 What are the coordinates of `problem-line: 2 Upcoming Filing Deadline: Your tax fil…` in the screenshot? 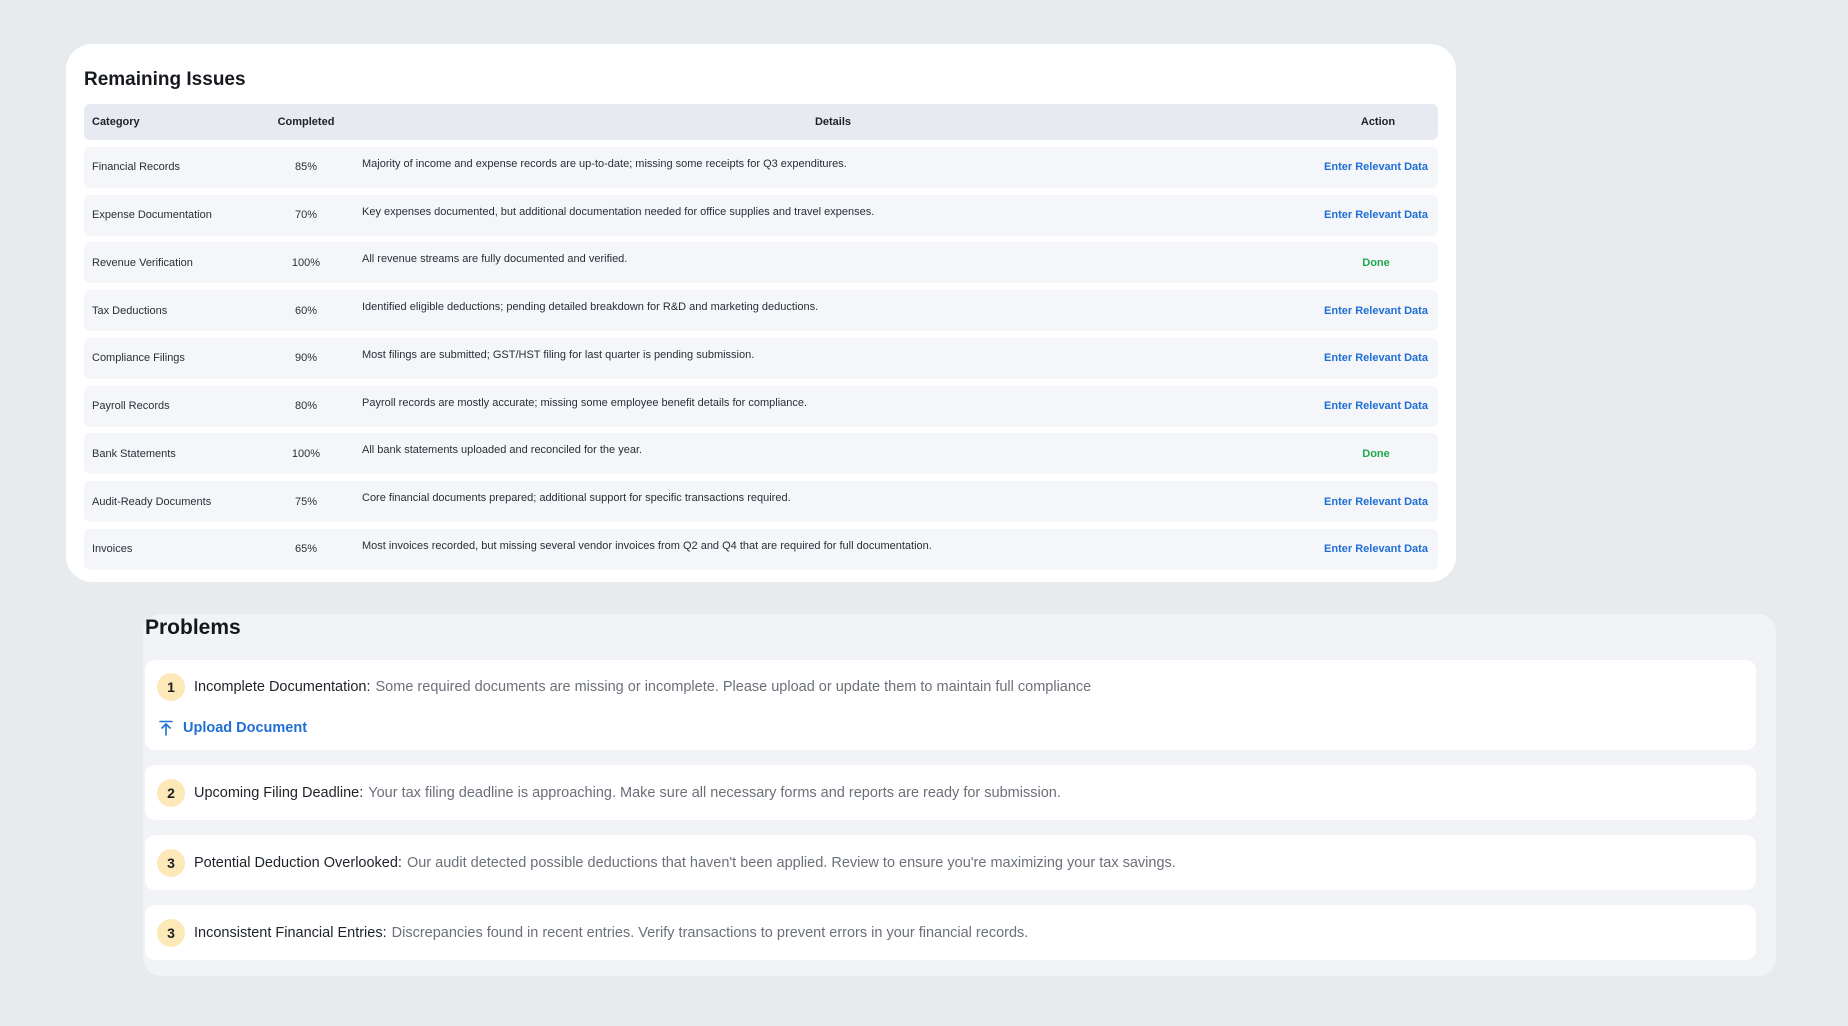 It's located at (950, 792).